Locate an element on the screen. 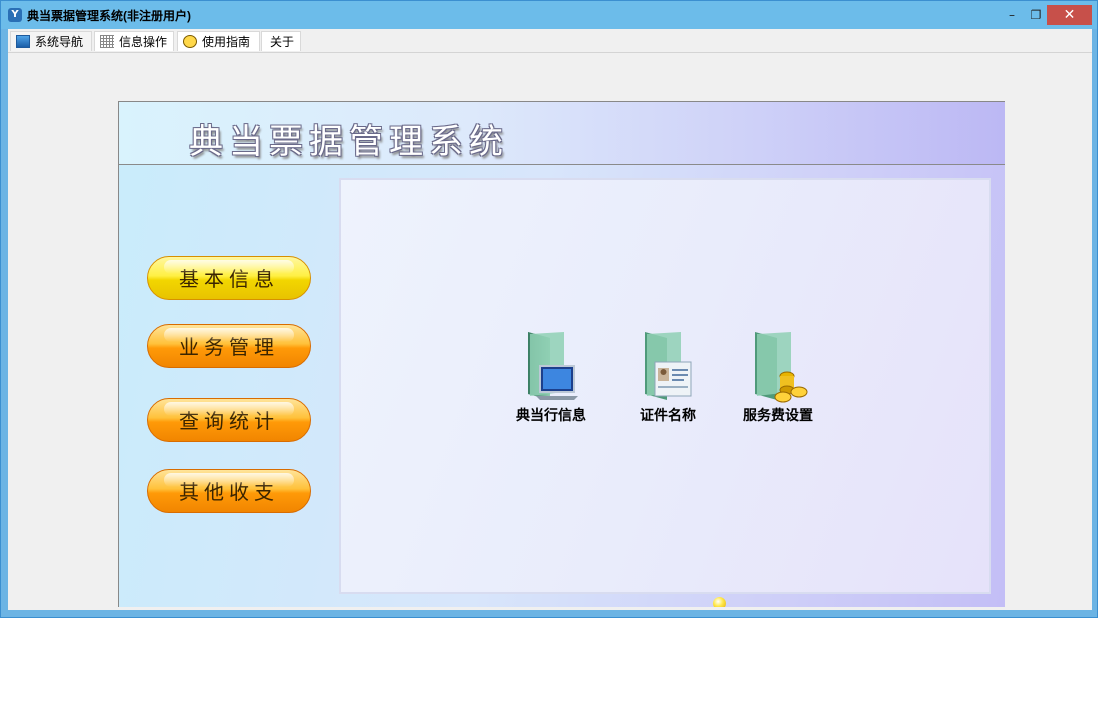  monitor-icon is located at coordinates (23, 41).